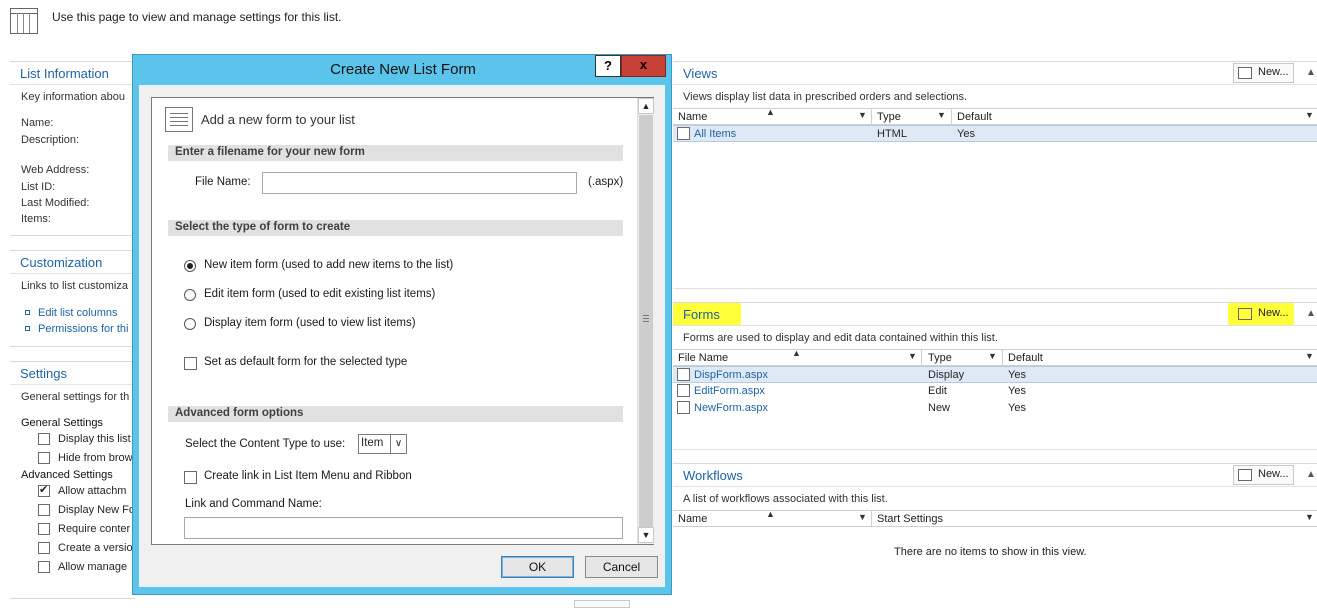 This screenshot has width=1317, height=608. Describe the element at coordinates (643, 66) in the screenshot. I see `close-button: x` at that location.